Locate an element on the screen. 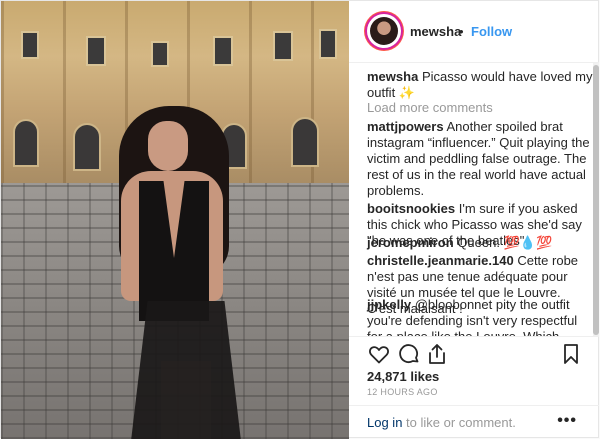 The width and height of the screenshot is (600, 439). avatar-image is located at coordinates (384, 31).